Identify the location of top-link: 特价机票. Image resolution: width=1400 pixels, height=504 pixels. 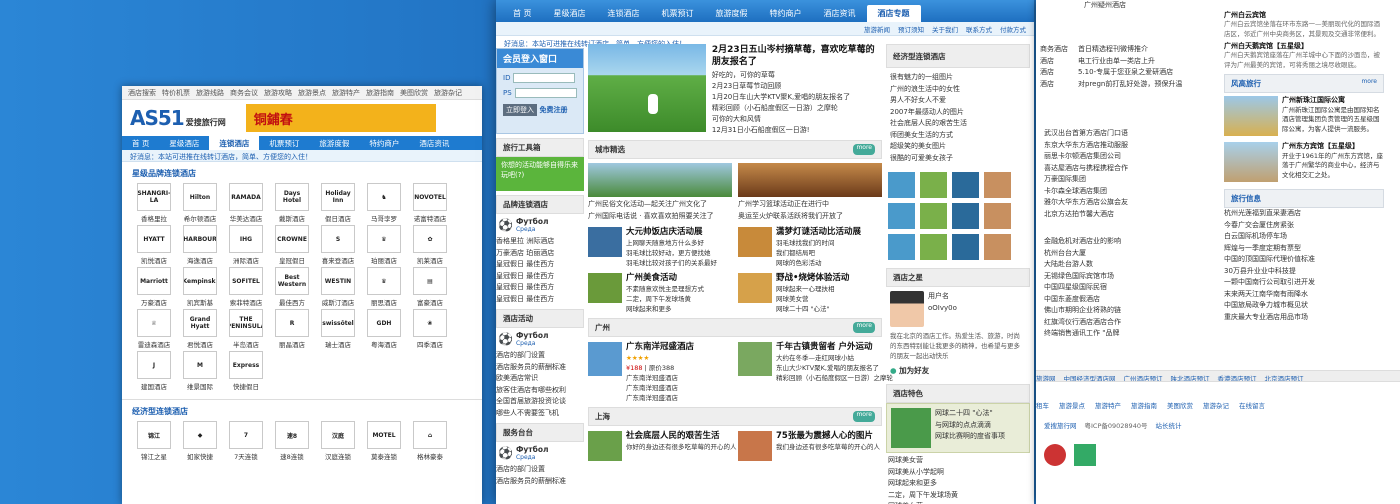
(176, 93).